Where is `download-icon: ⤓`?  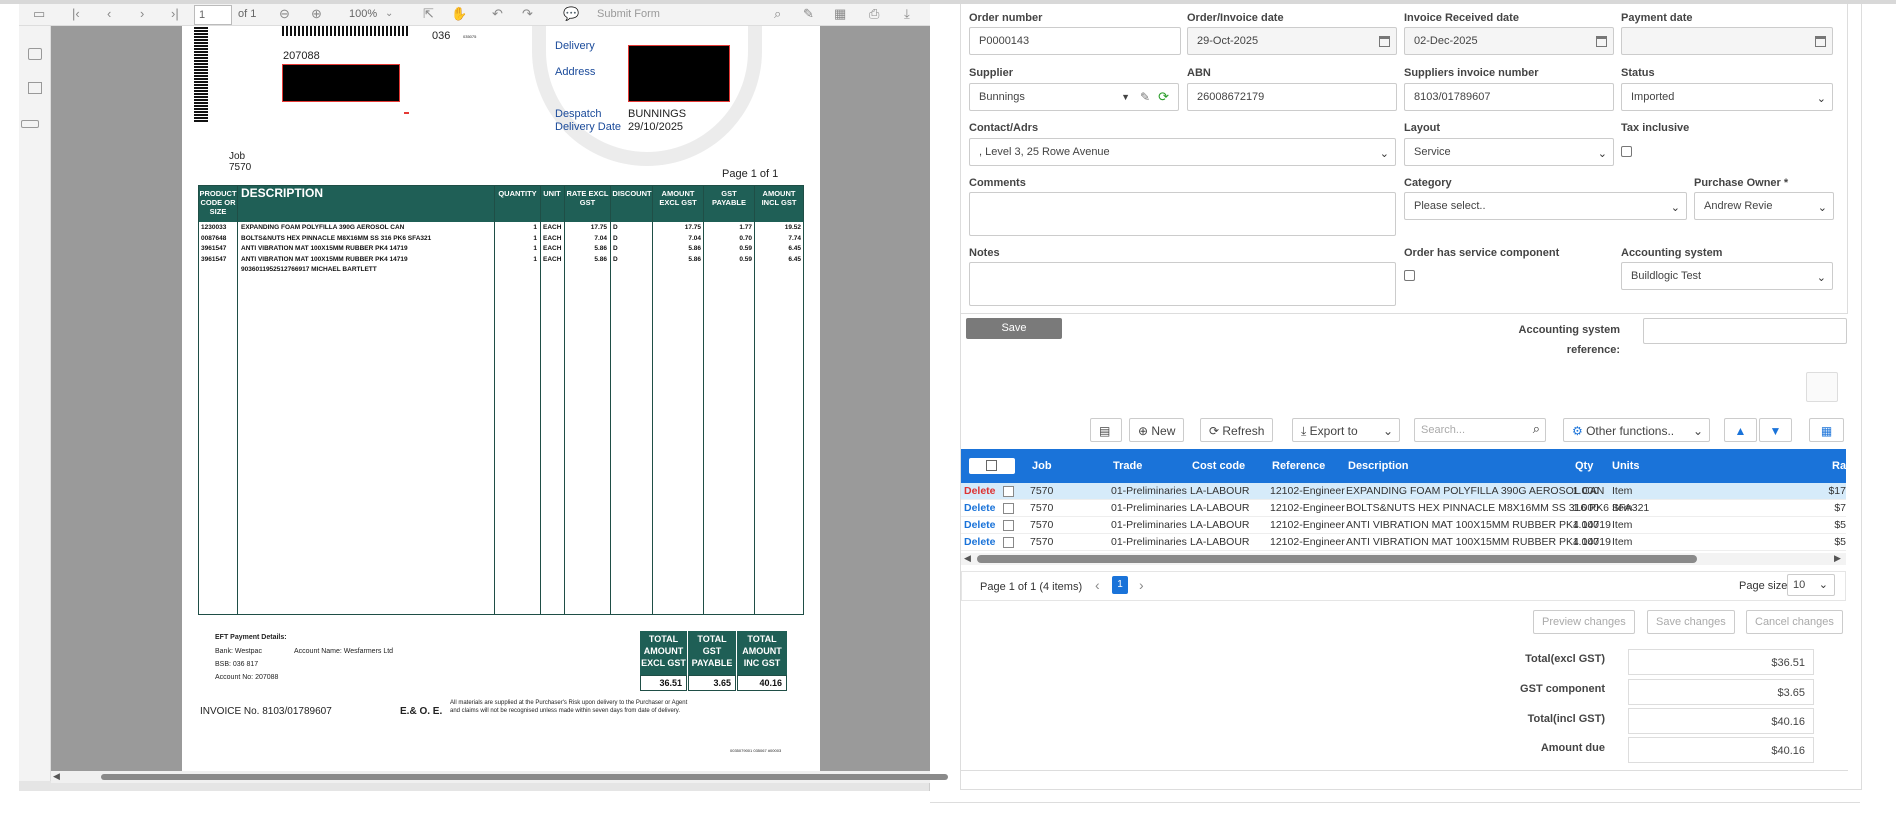
download-icon: ⤓ is located at coordinates (907, 14).